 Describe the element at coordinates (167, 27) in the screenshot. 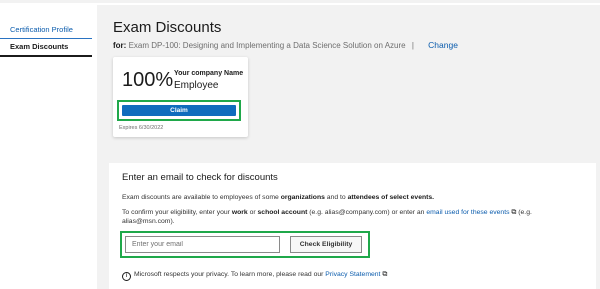

I see `page-title: Exam Discounts` at that location.